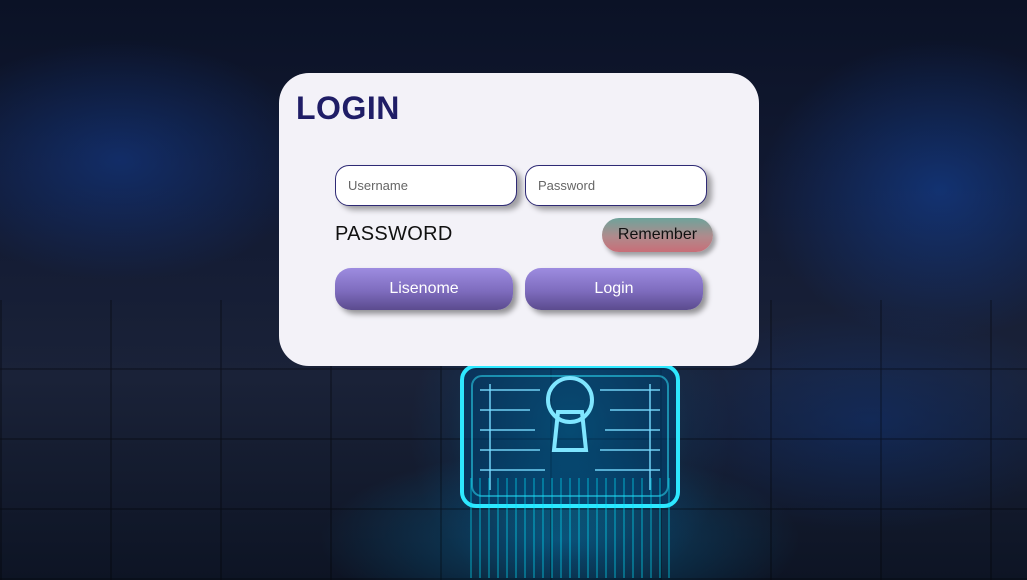 This screenshot has width=1027, height=580. Describe the element at coordinates (348, 108) in the screenshot. I see `login-title: LOGIN` at that location.